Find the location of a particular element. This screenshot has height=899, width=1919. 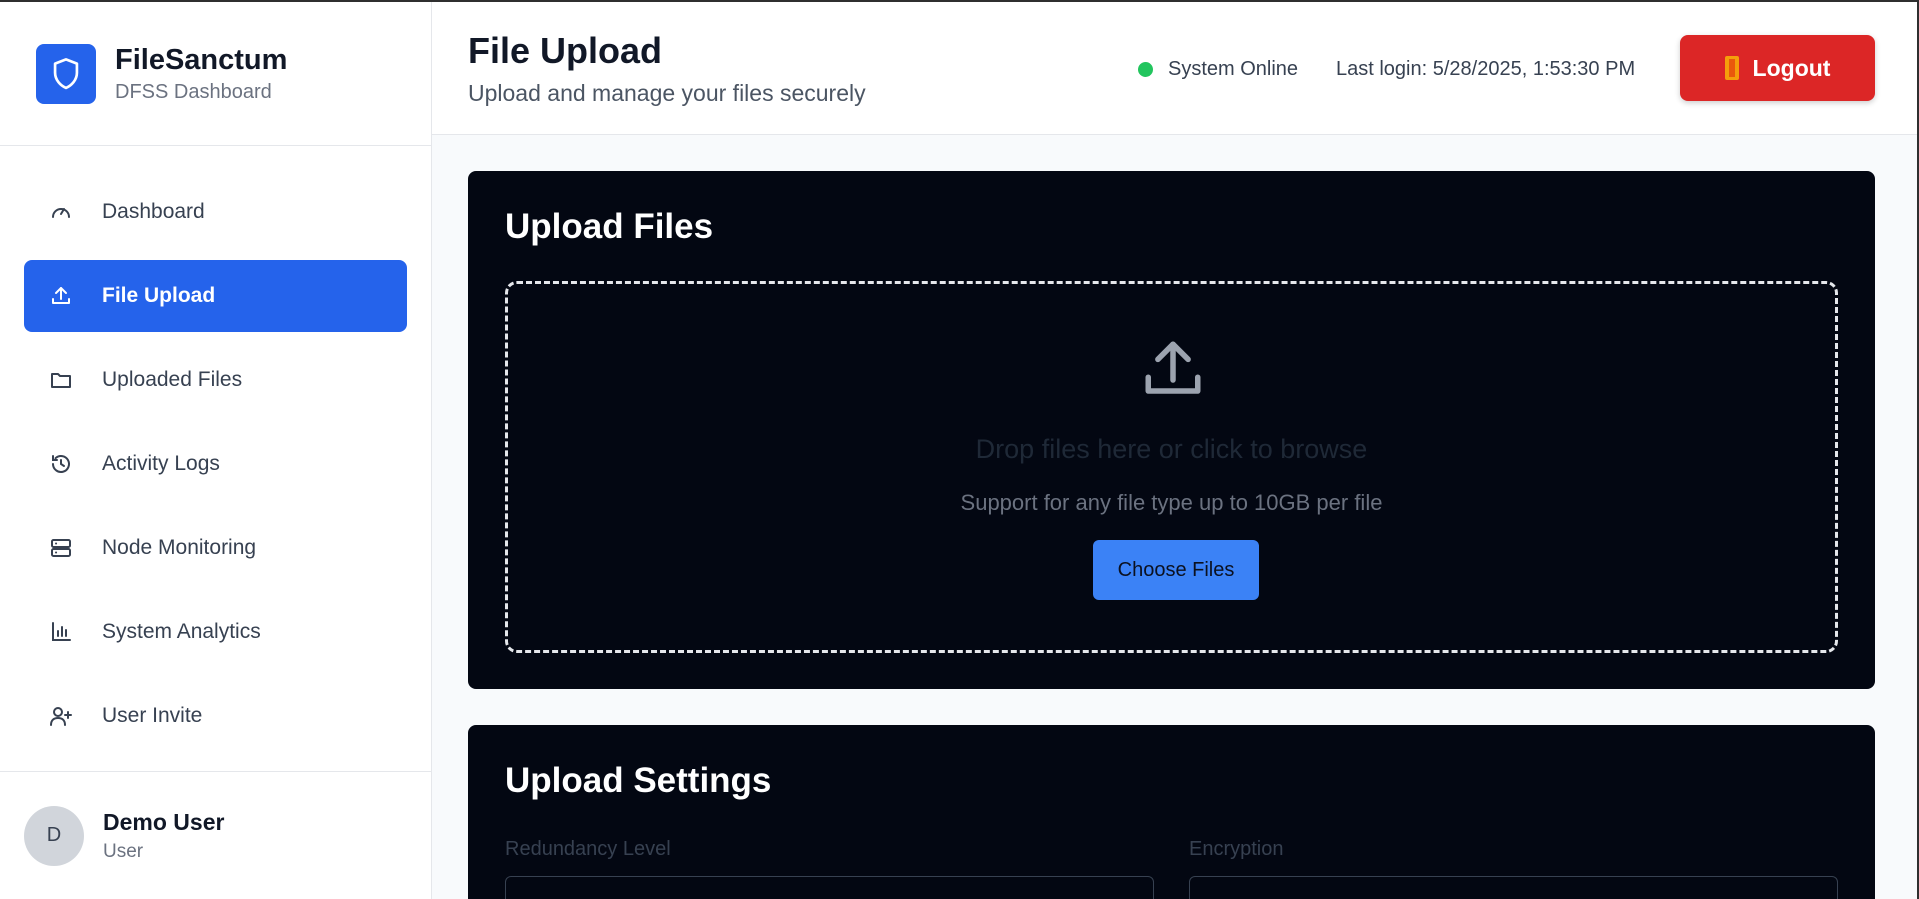

sidebar-item-dashboard: Dashboard is located at coordinates (215, 212).